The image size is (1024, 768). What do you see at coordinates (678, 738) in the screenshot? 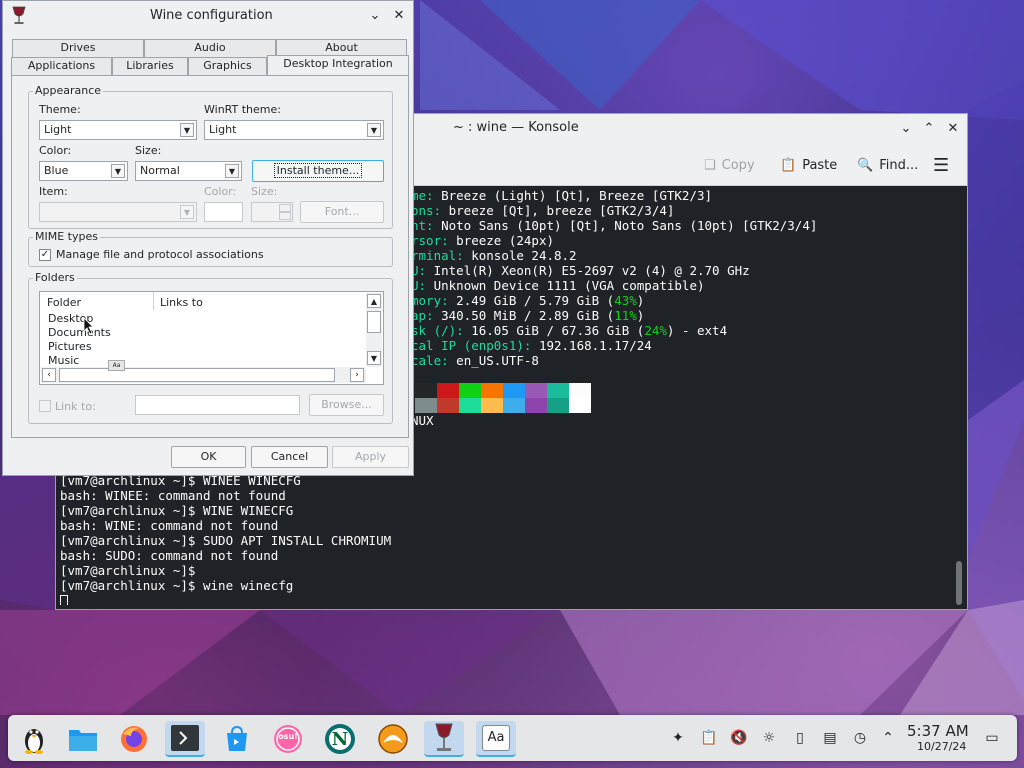
I see `network-share-icon: ✦` at bounding box center [678, 738].